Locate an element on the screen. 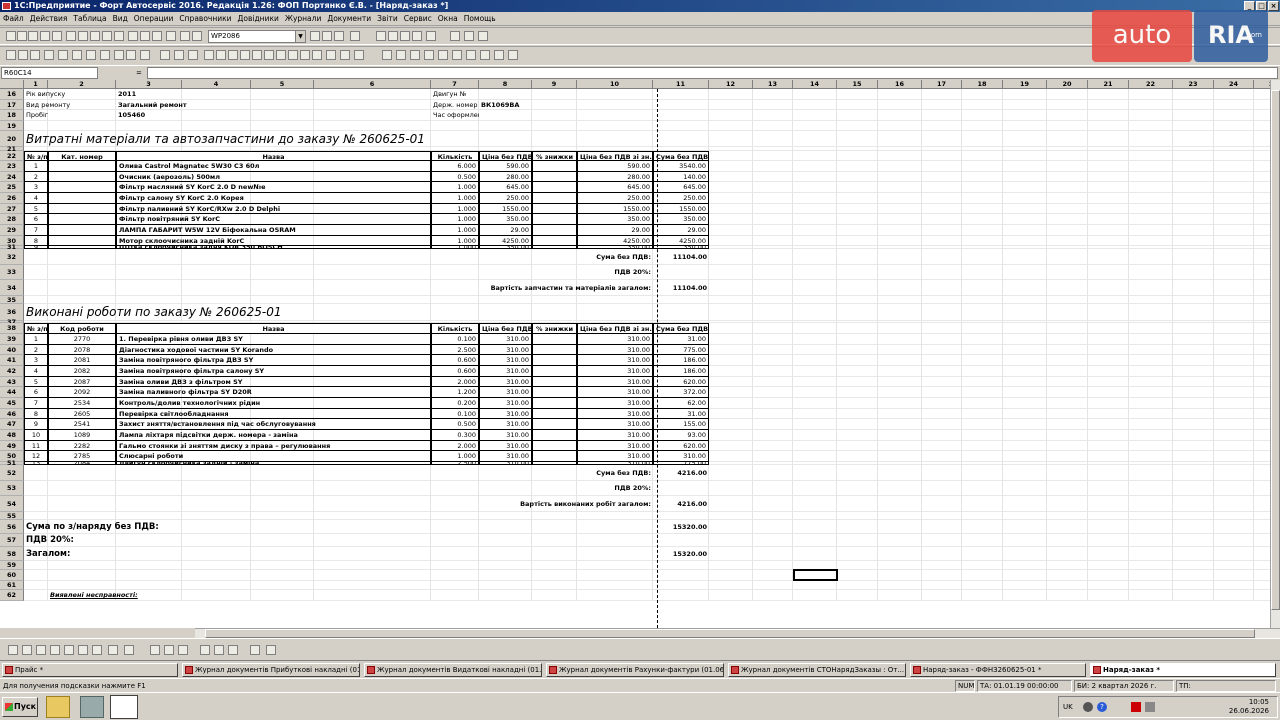 The width and height of the screenshot is (1280, 720). row-number: 19 is located at coordinates (12, 125).